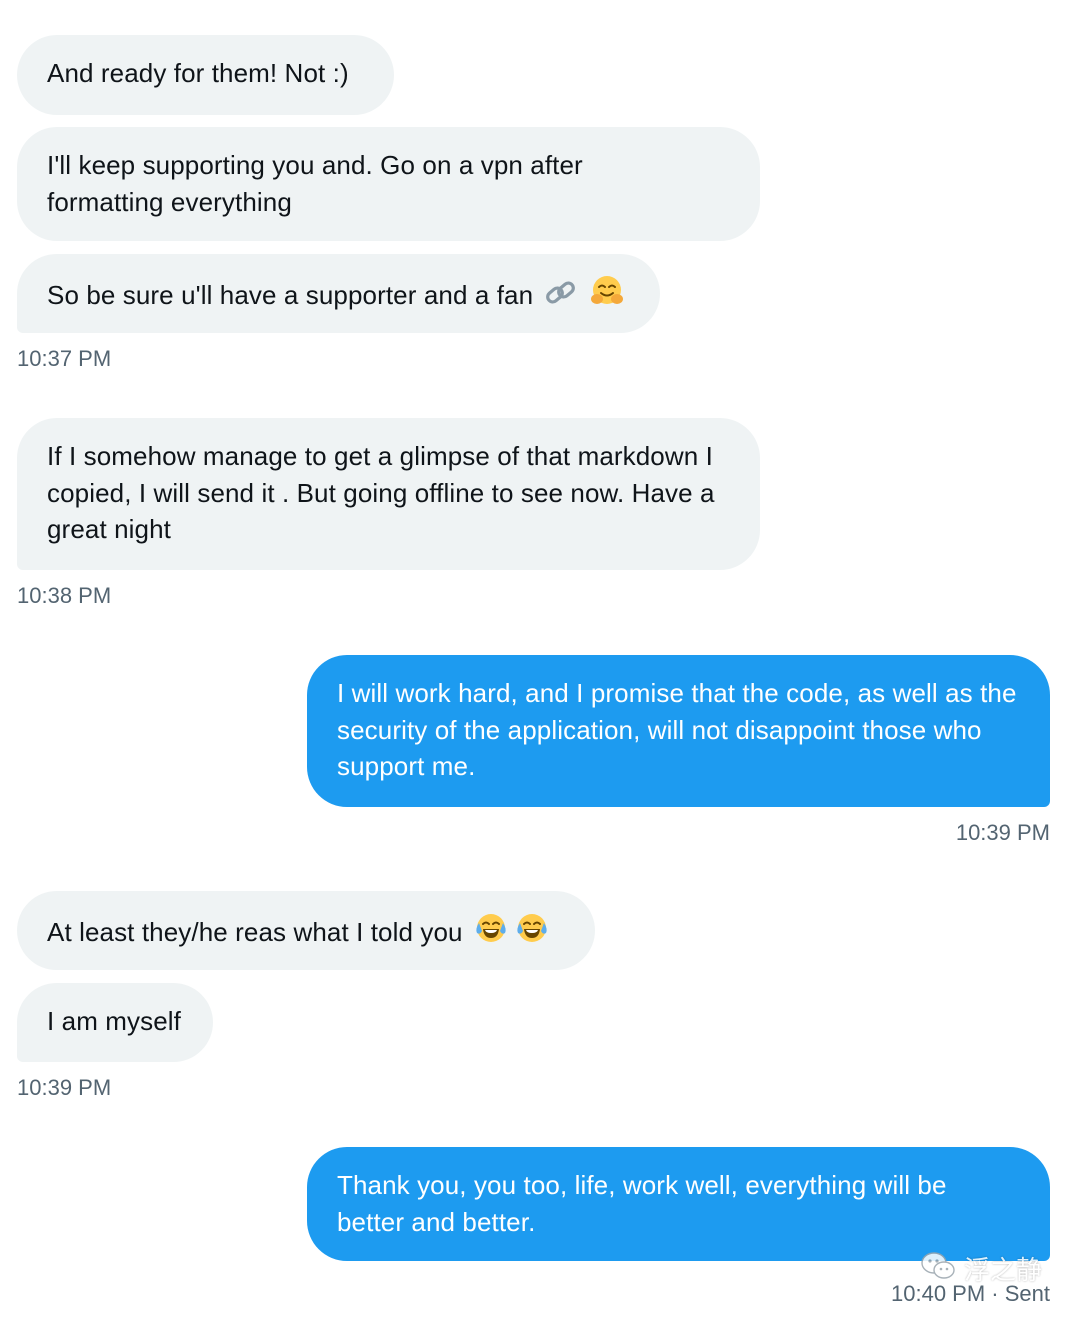  What do you see at coordinates (255, 932) in the screenshot?
I see `message-text: At least they/he reas what I told you` at bounding box center [255, 932].